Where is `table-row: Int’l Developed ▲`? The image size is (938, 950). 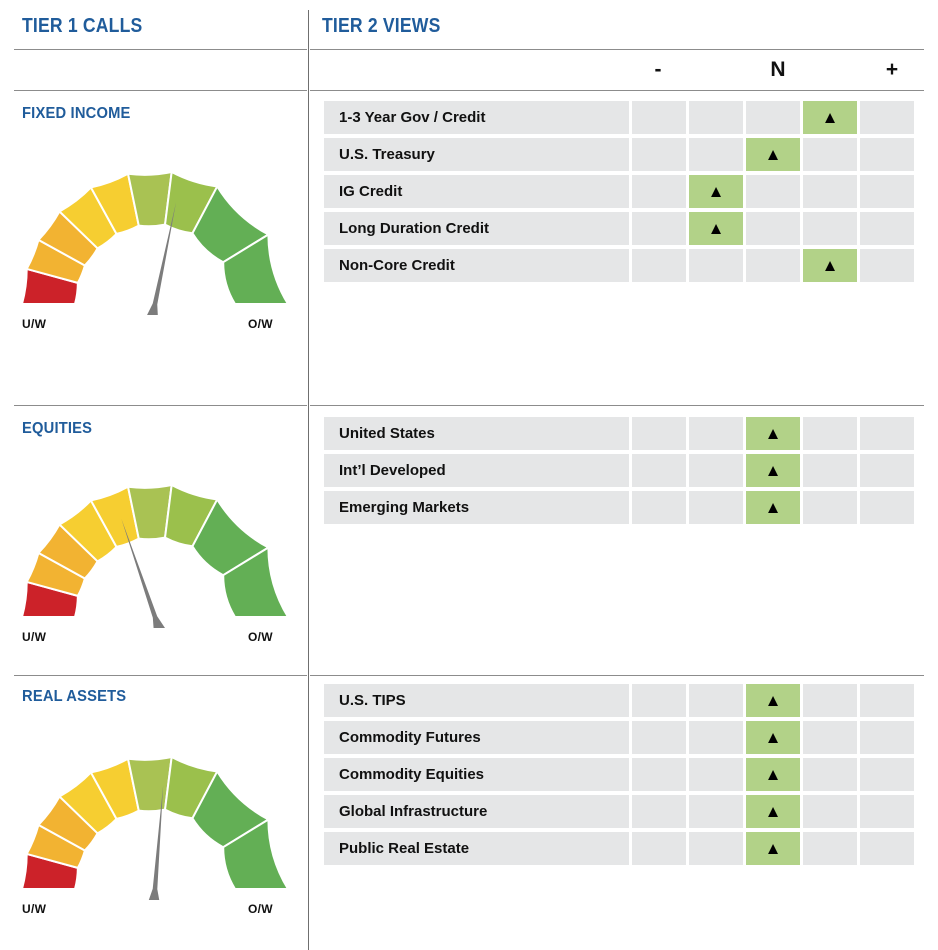
table-row: Int’l Developed ▲ is located at coordinates (621, 470).